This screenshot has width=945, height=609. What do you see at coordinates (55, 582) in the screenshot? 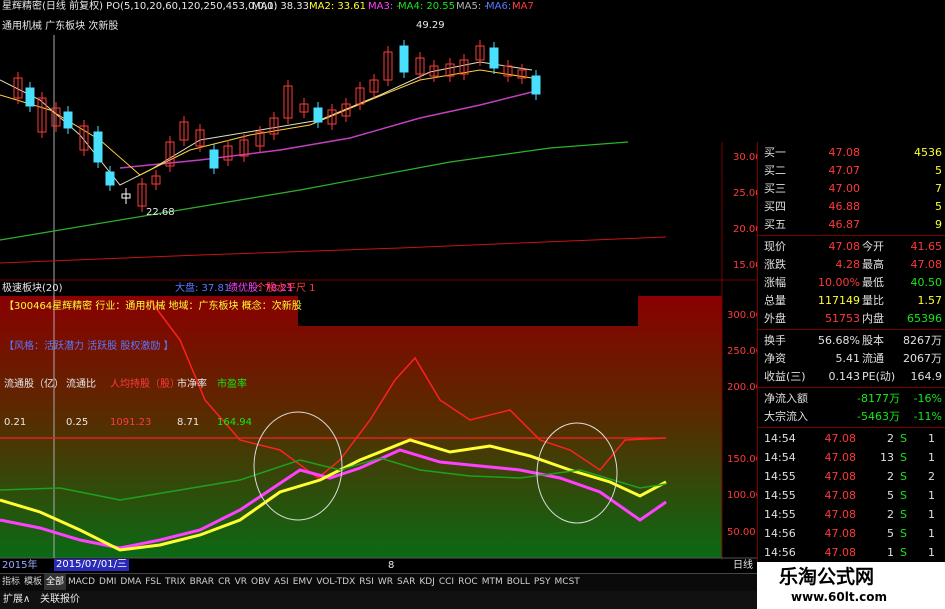
I see `indicator-tab: 全部` at bounding box center [55, 582].